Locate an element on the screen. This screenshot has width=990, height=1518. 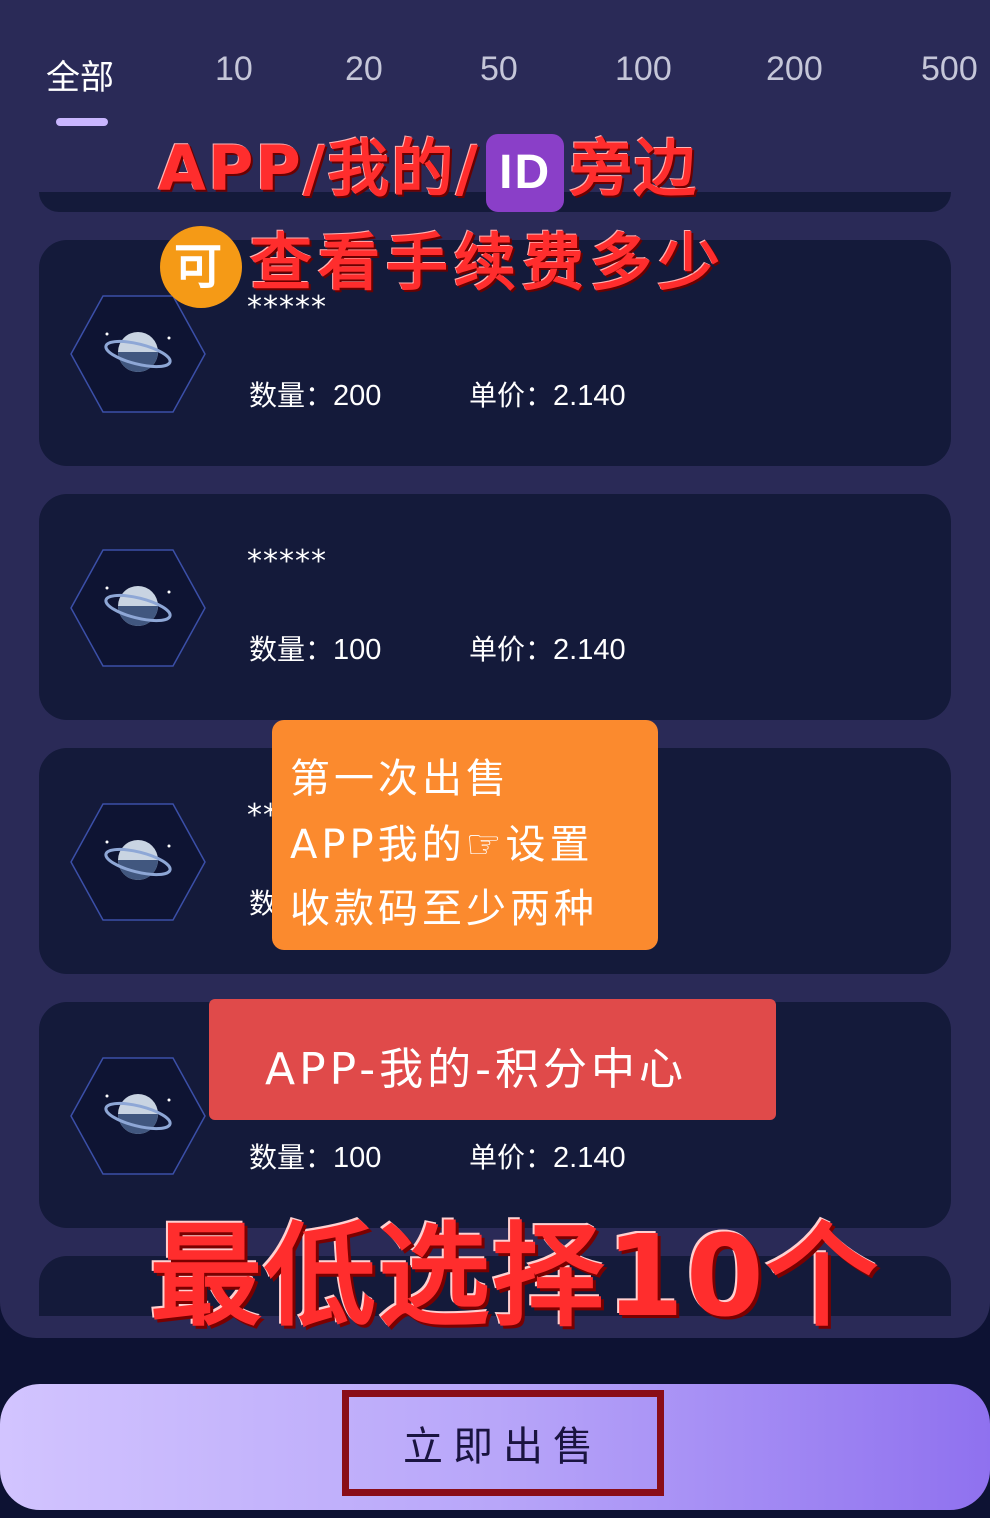
tab-10: 10 is located at coordinates (234, 69).